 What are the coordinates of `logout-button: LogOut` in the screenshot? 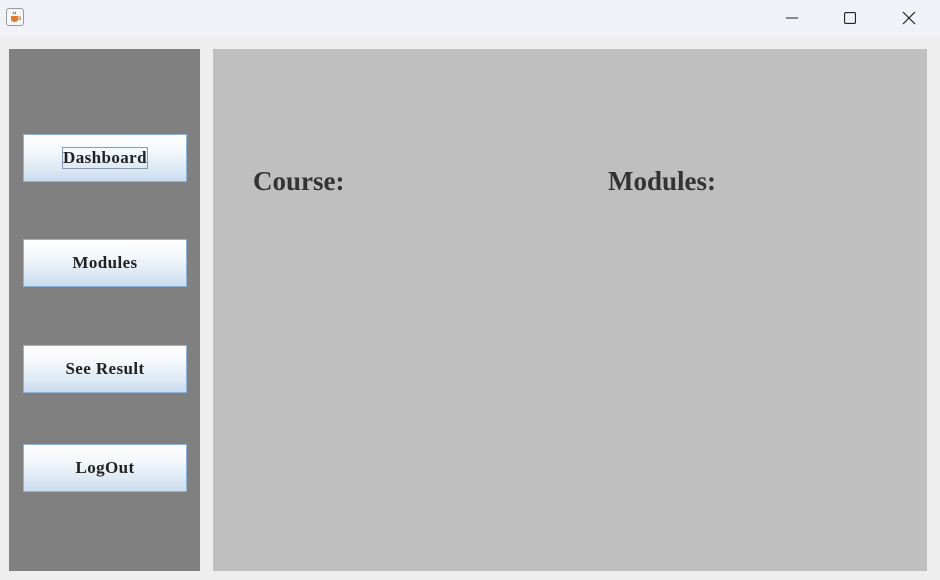 It's located at (105, 468).